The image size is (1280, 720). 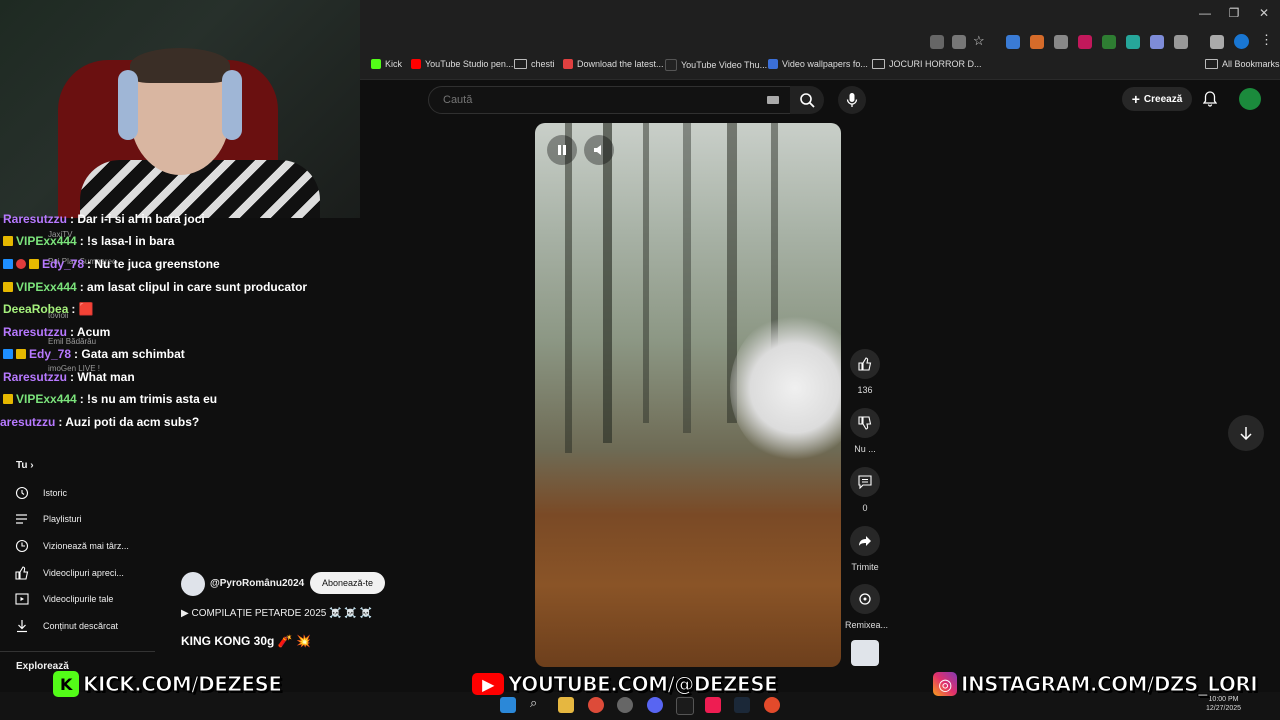 I want to click on puzzle-icon, so click(x=1181, y=42).